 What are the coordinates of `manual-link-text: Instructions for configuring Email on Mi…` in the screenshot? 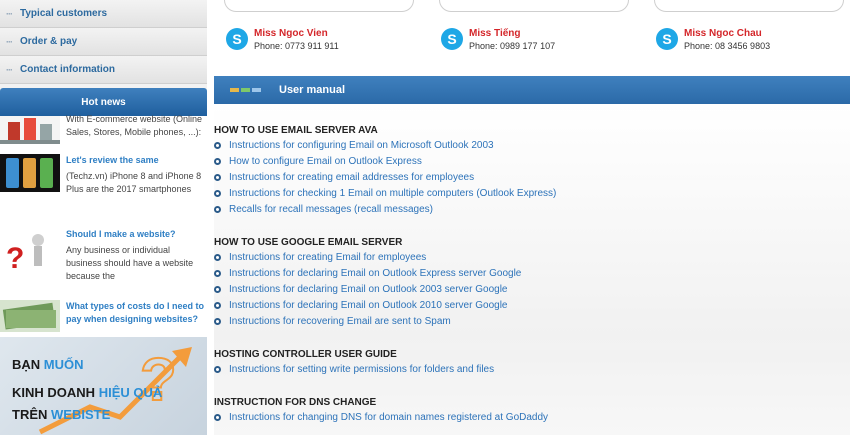 It's located at (361, 145).